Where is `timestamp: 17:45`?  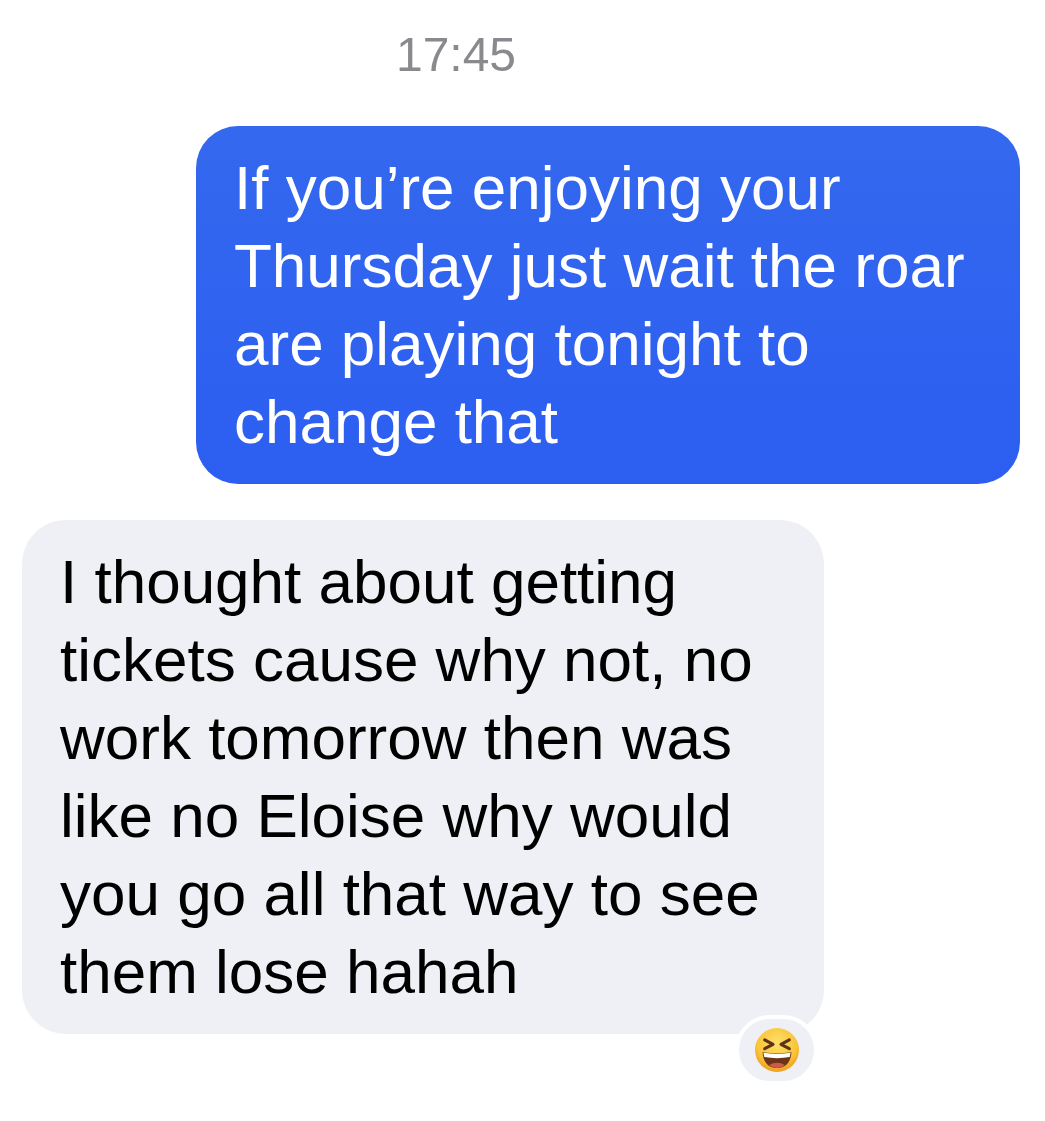 timestamp: 17:45 is located at coordinates (456, 55).